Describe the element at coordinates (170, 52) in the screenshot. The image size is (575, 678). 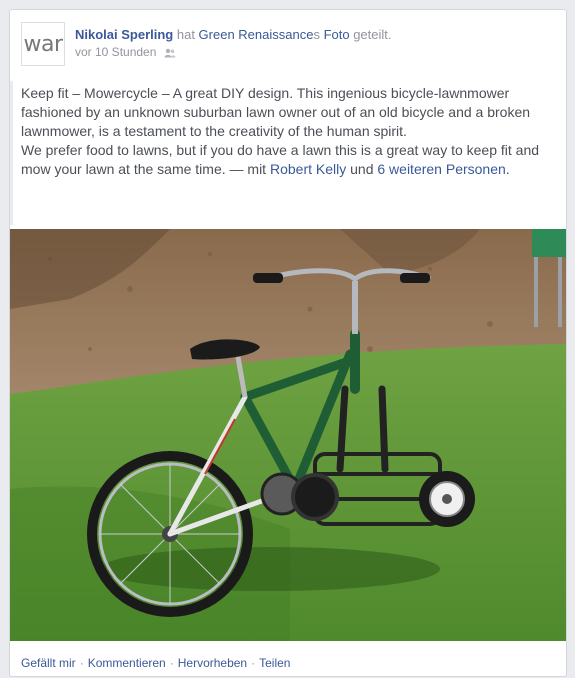
I see `friends-icon` at that location.